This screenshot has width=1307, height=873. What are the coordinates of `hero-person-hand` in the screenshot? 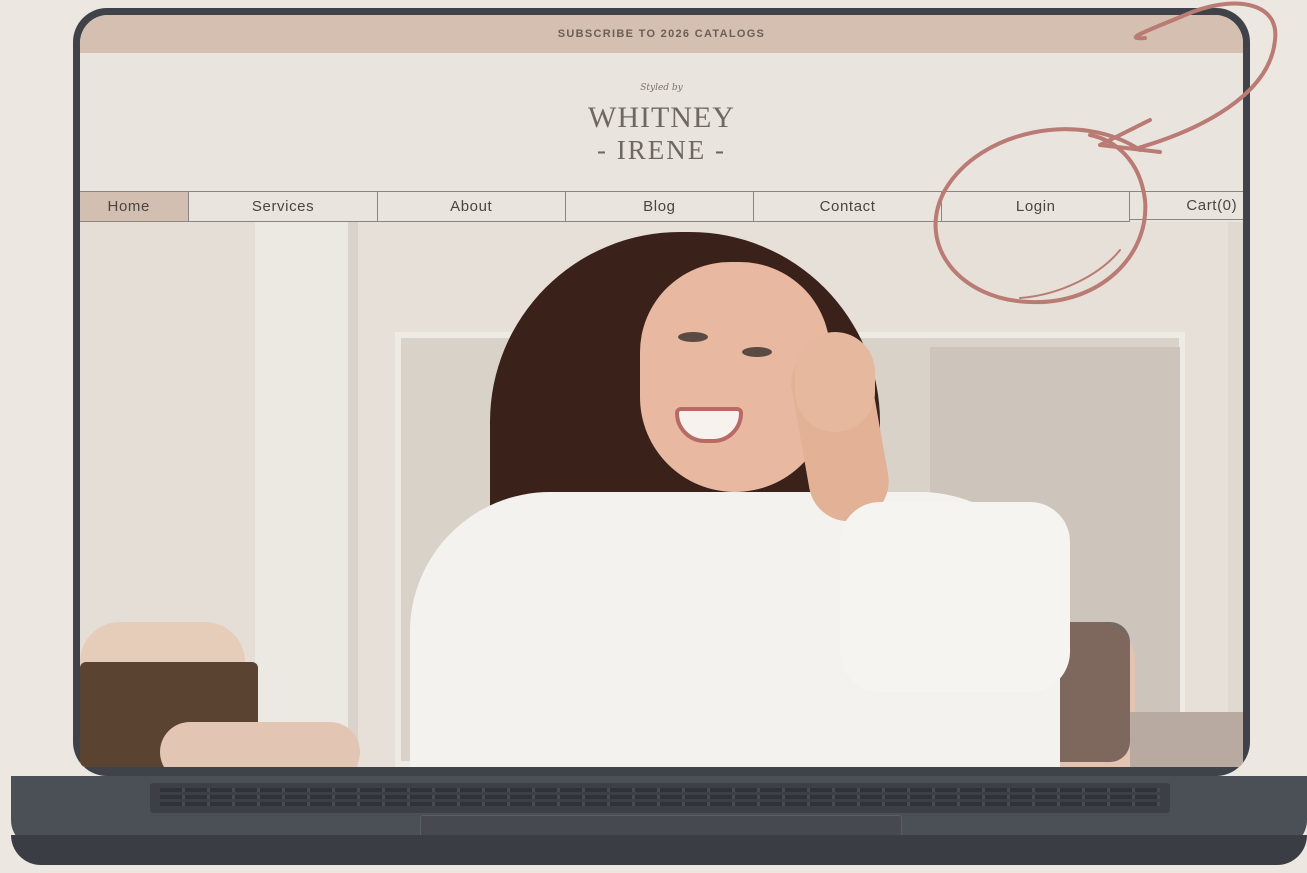 It's located at (835, 382).